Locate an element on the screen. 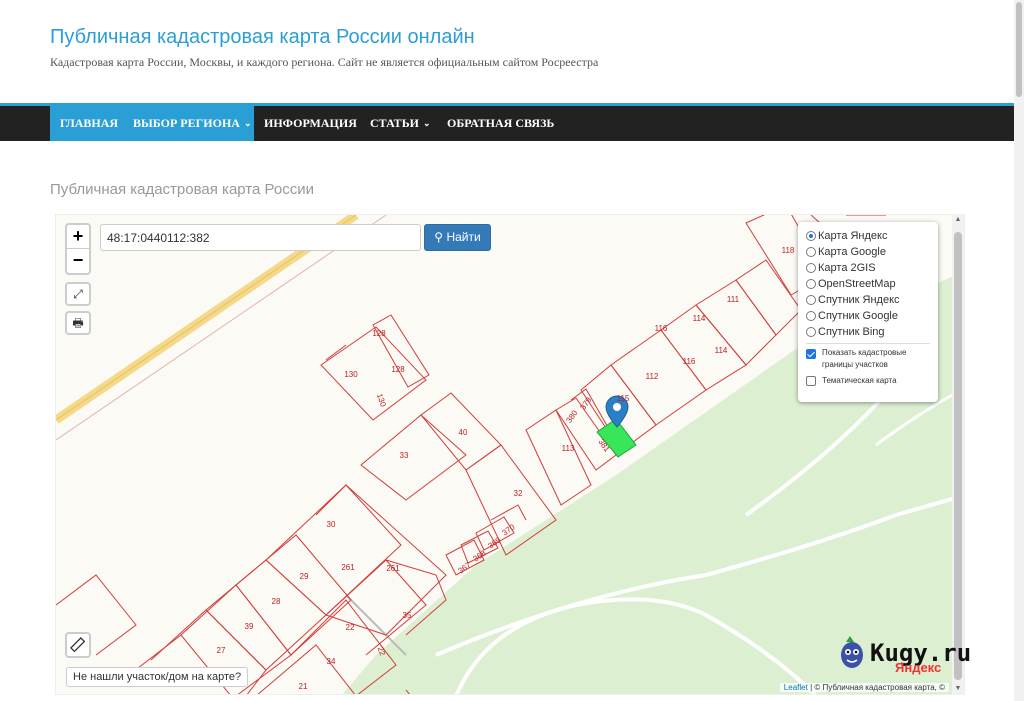 The width and height of the screenshot is (1024, 701). parcel-label: 22 is located at coordinates (350, 627).